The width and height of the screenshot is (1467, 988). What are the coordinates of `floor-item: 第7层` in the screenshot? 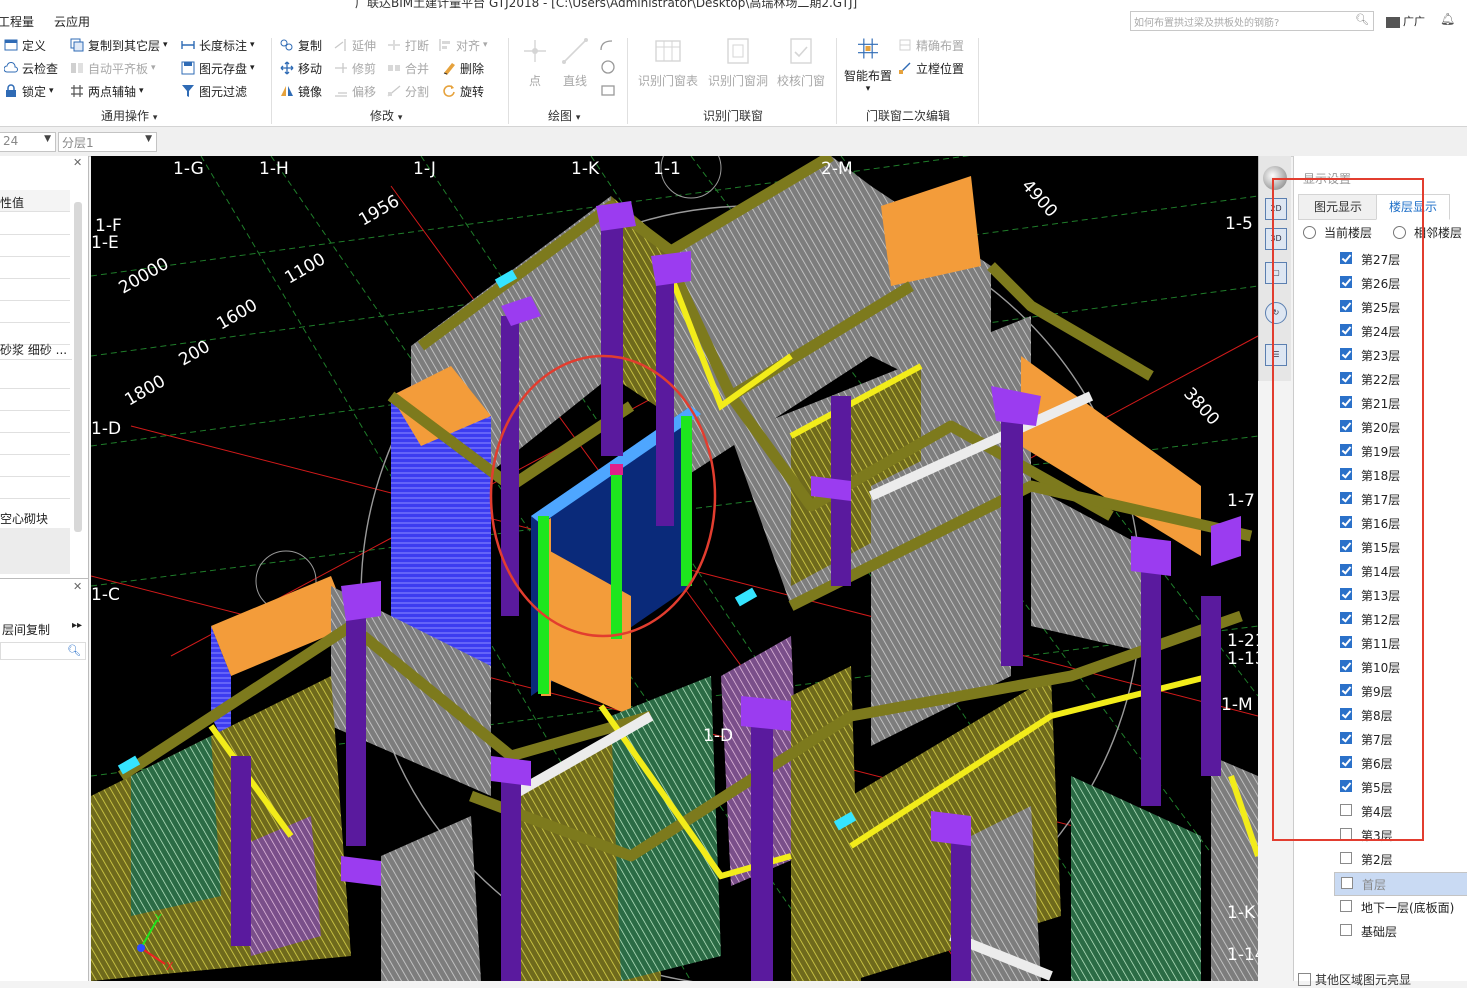 It's located at (1400, 739).